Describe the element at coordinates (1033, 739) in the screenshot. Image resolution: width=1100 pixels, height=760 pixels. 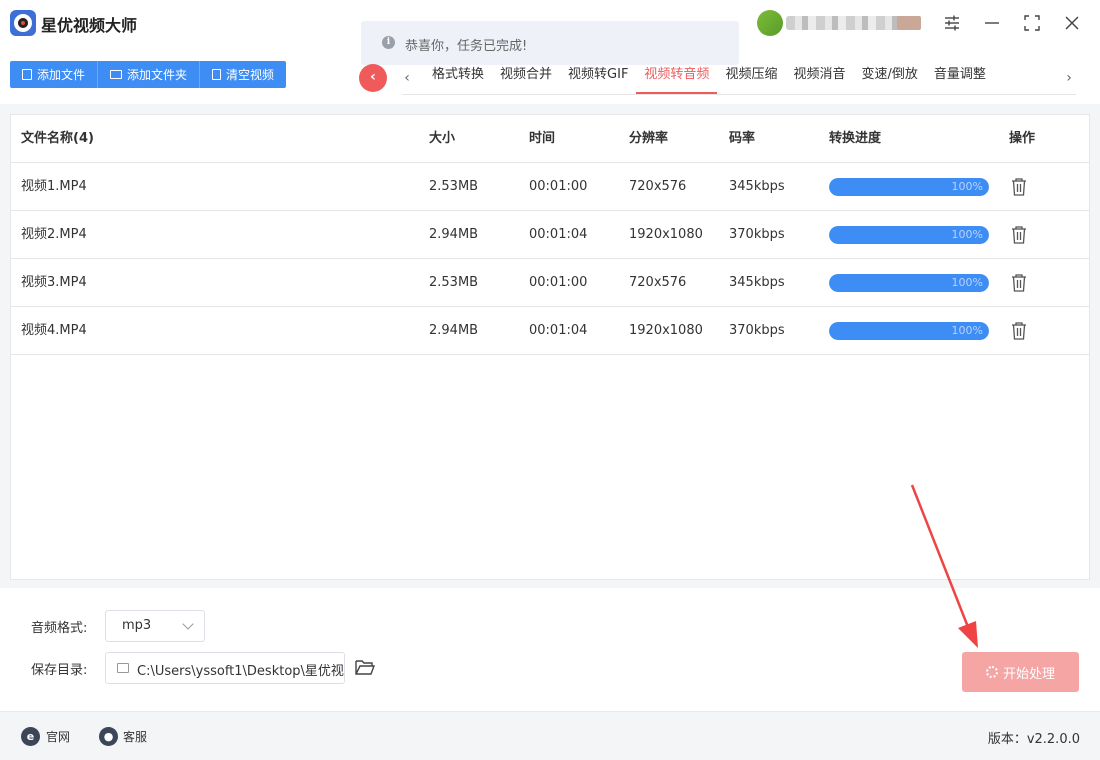
I see `version-text: 版本：v2.2.0.0` at that location.